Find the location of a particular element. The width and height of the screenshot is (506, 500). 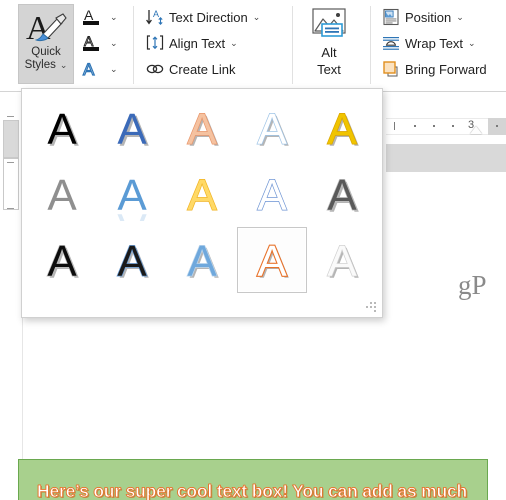

text-effects-a-icon: A is located at coordinates (91, 69).